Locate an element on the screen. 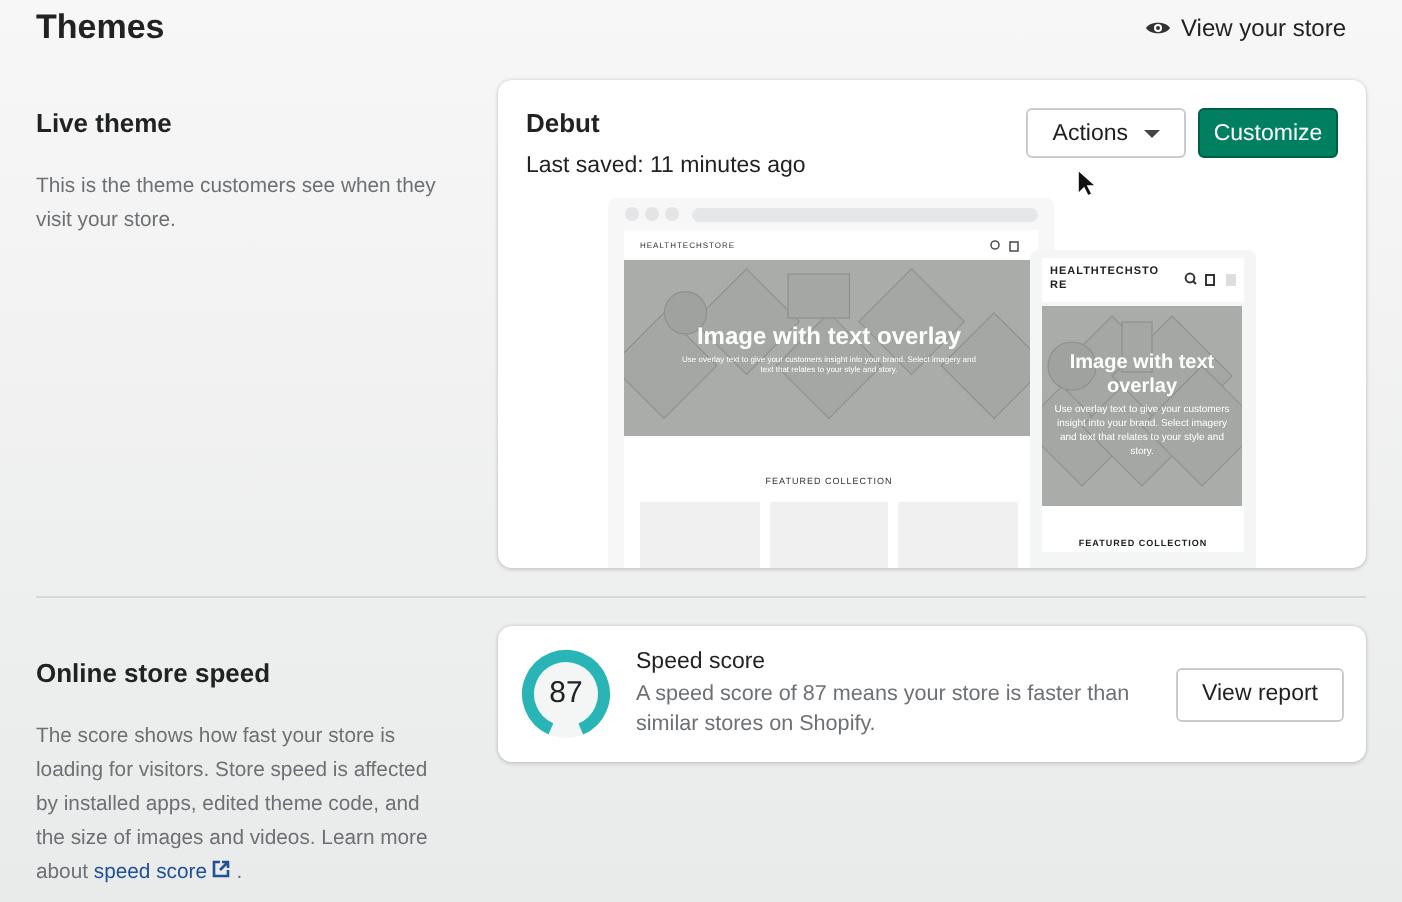  customize-button: Customize is located at coordinates (1268, 133).